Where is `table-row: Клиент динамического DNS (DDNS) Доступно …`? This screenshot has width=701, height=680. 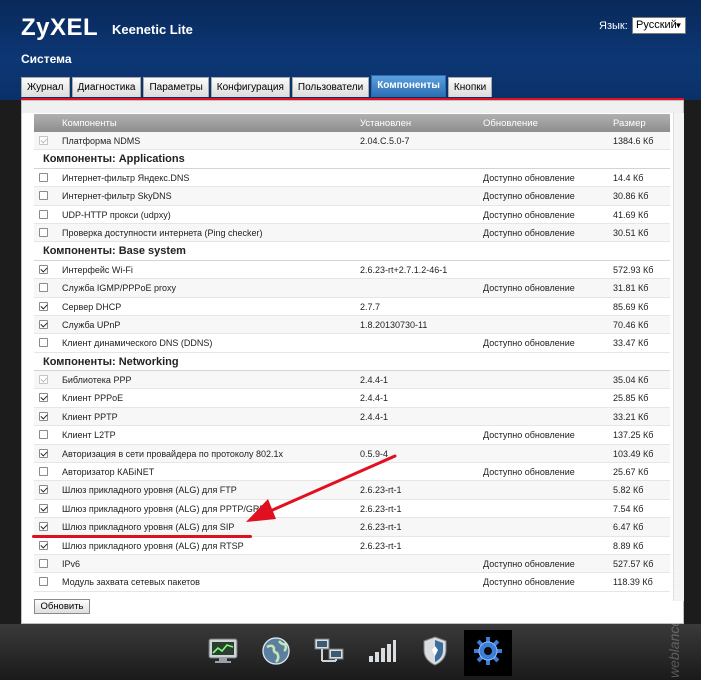 table-row: Клиент динамического DNS (DDNS) Доступно … is located at coordinates (352, 343).